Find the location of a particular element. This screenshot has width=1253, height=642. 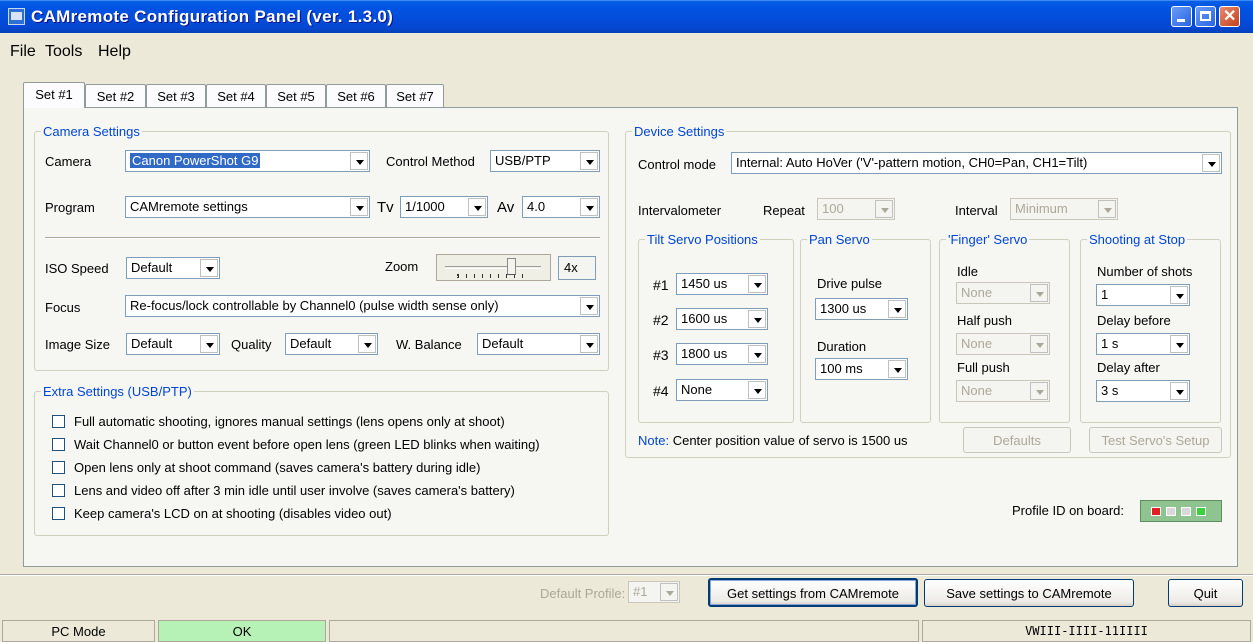

shots-select: 1 is located at coordinates (1143, 295).